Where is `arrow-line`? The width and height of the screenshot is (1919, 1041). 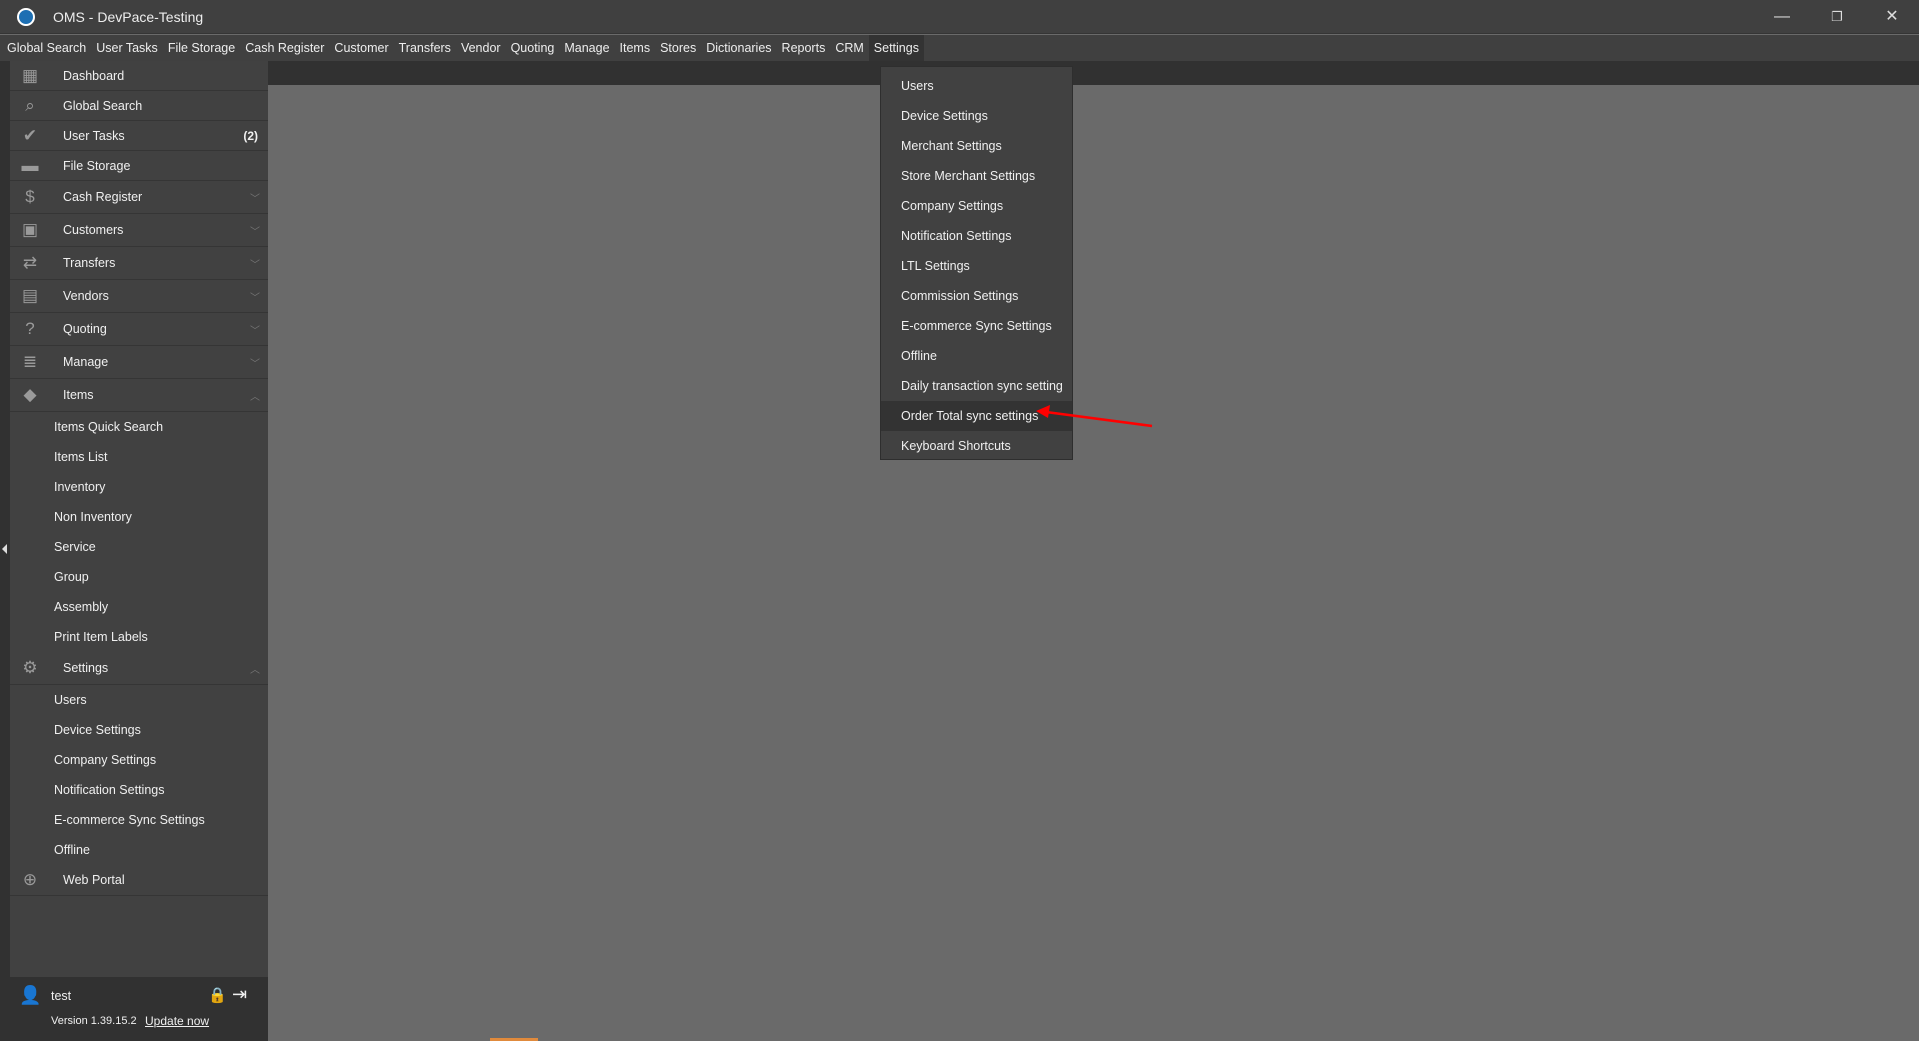
arrow-line is located at coordinates (1099, 419).